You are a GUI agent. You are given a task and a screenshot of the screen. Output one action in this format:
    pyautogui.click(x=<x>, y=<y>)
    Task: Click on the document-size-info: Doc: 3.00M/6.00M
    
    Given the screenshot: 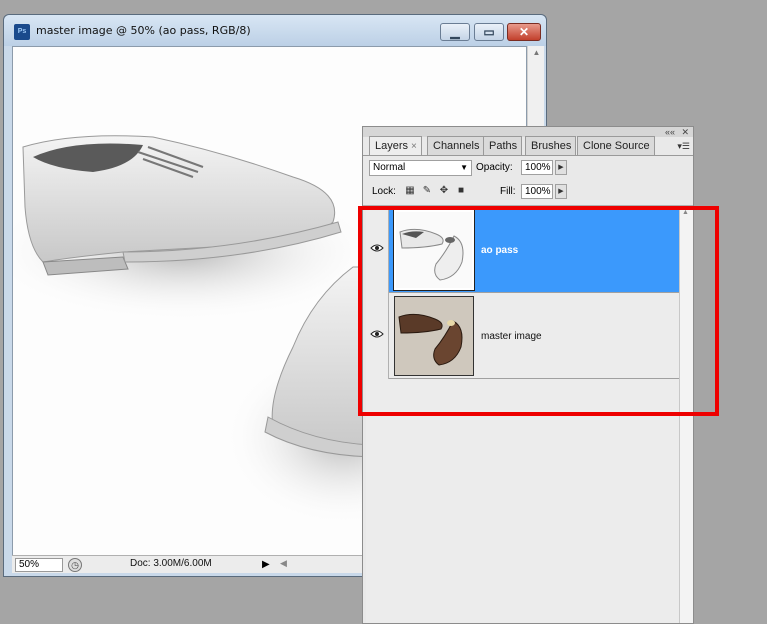 What is the action you would take?
    pyautogui.click(x=171, y=563)
    